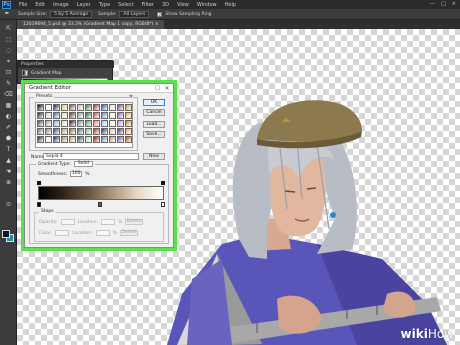  What do you see at coordinates (160, 14) in the screenshot?
I see `show-ring-checkbox: ✓` at bounding box center [160, 14].